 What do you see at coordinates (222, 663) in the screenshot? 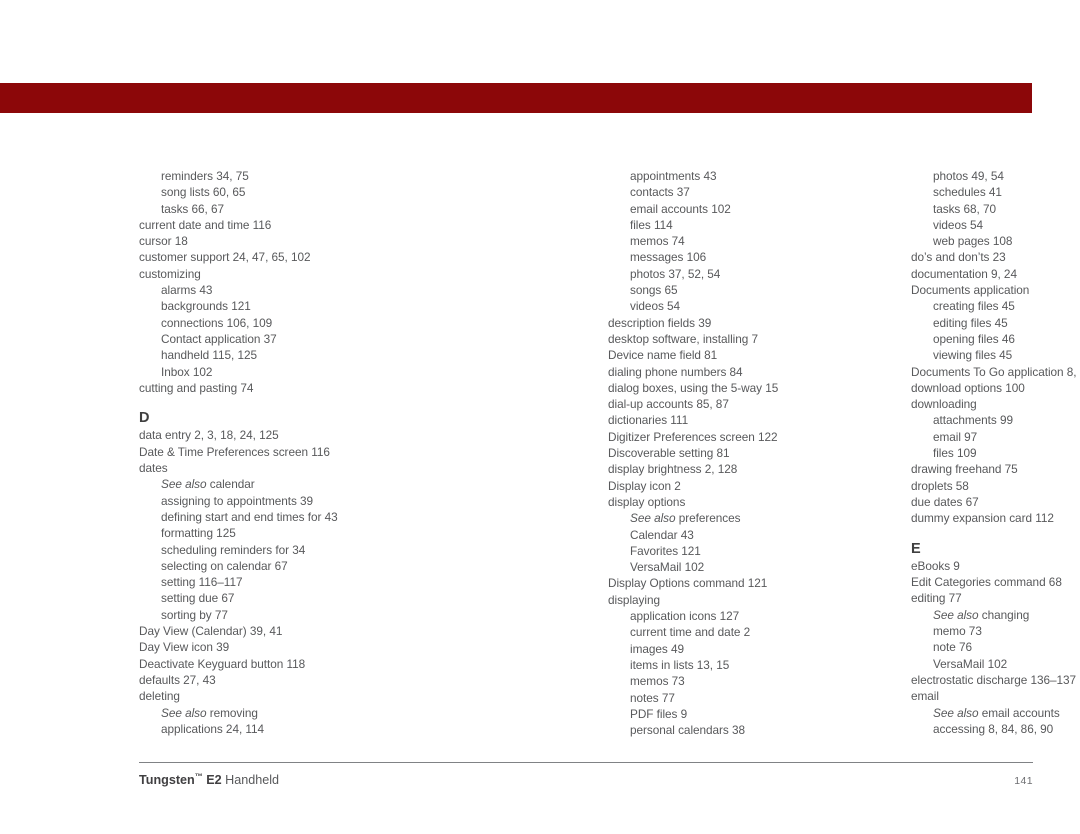
I see `index-entry: Deactivate Keyguard button 118` at bounding box center [222, 663].